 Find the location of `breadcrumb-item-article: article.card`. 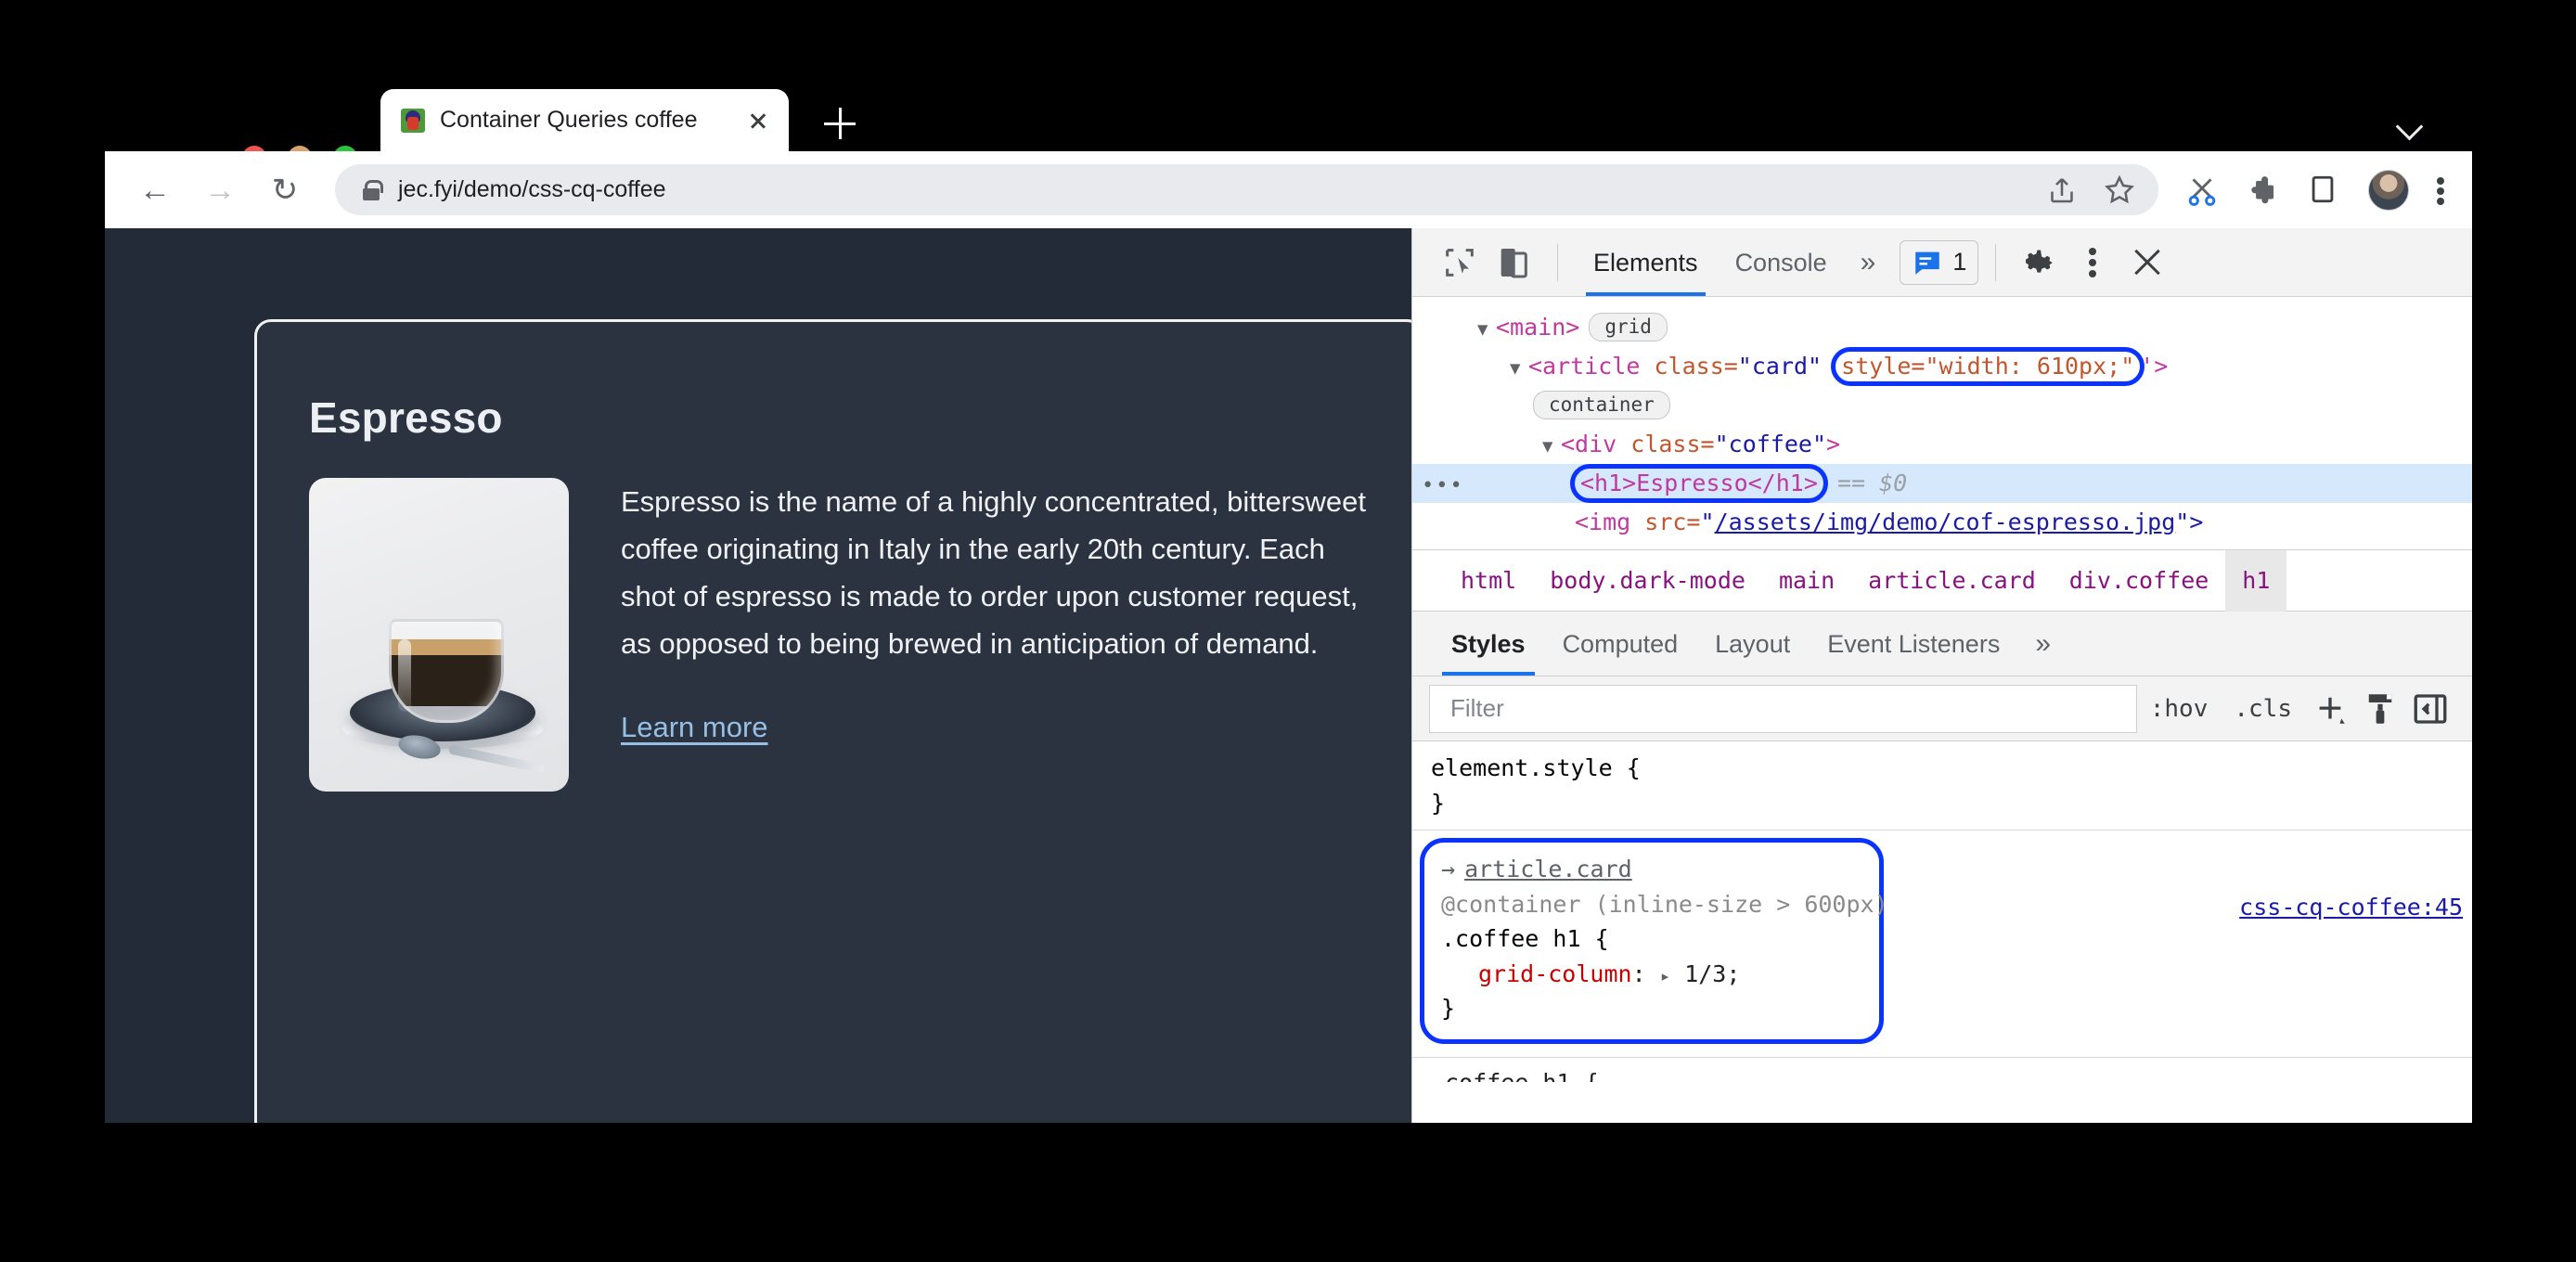

breadcrumb-item-article: article.card is located at coordinates (1952, 581).